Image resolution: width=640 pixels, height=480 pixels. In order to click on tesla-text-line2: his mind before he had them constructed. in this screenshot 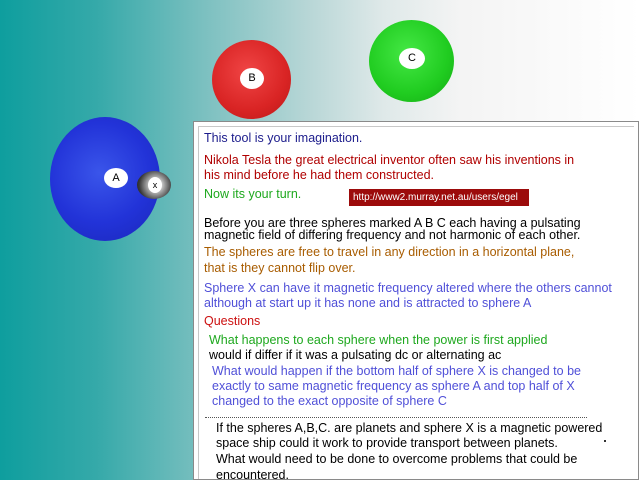, I will do `click(319, 175)`.